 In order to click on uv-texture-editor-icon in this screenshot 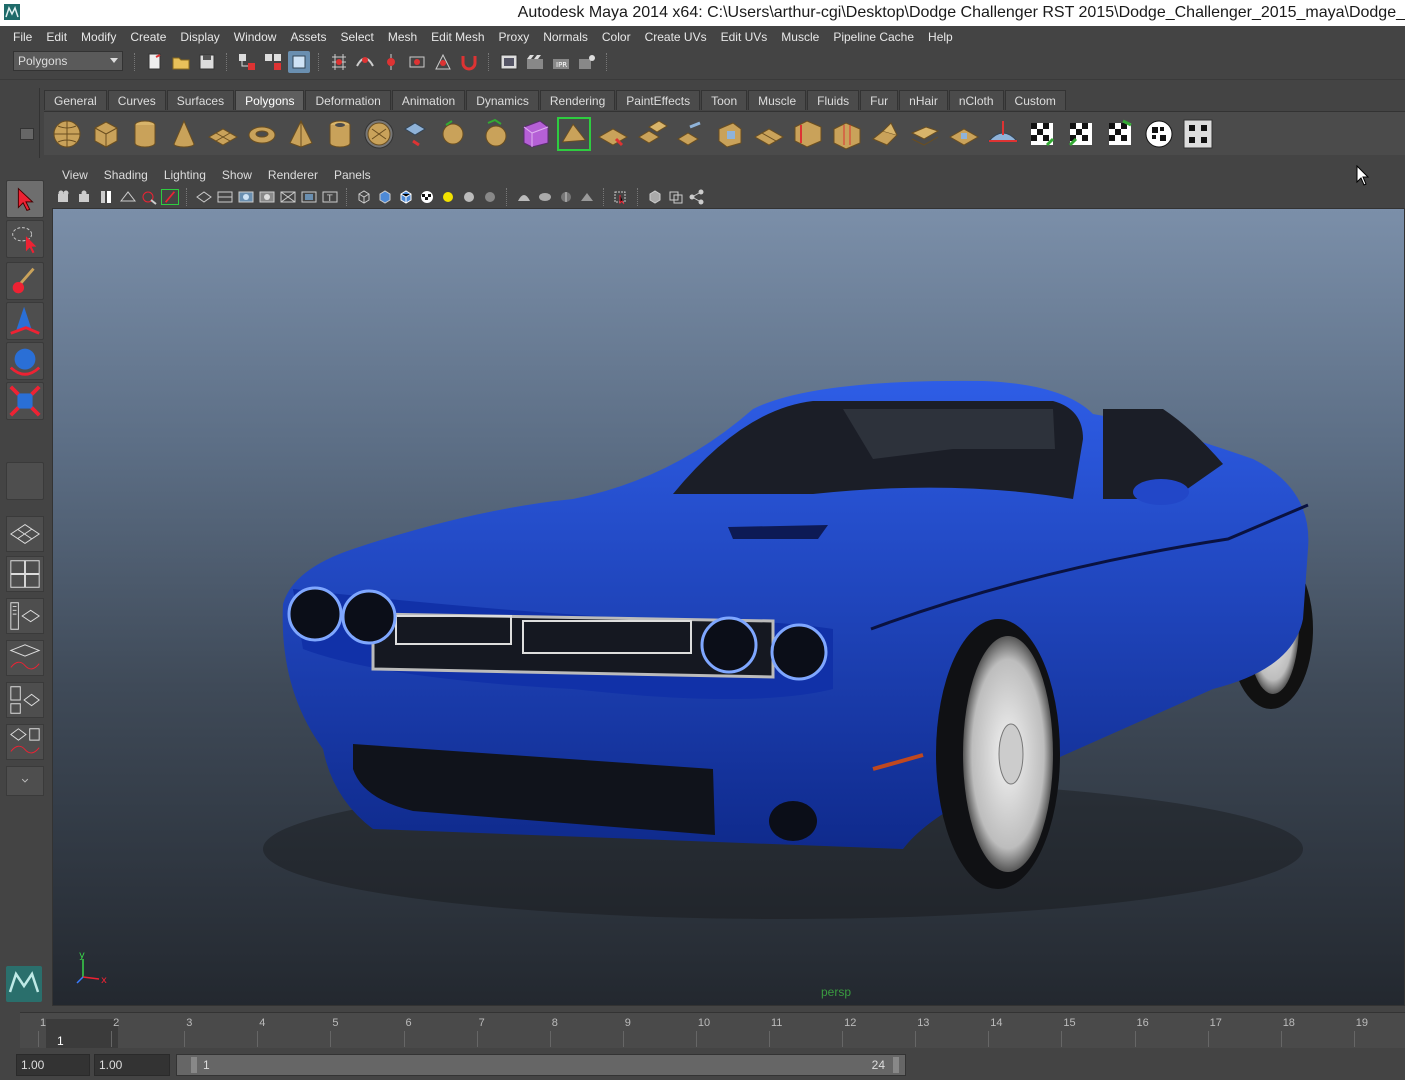, I will do `click(1198, 134)`.